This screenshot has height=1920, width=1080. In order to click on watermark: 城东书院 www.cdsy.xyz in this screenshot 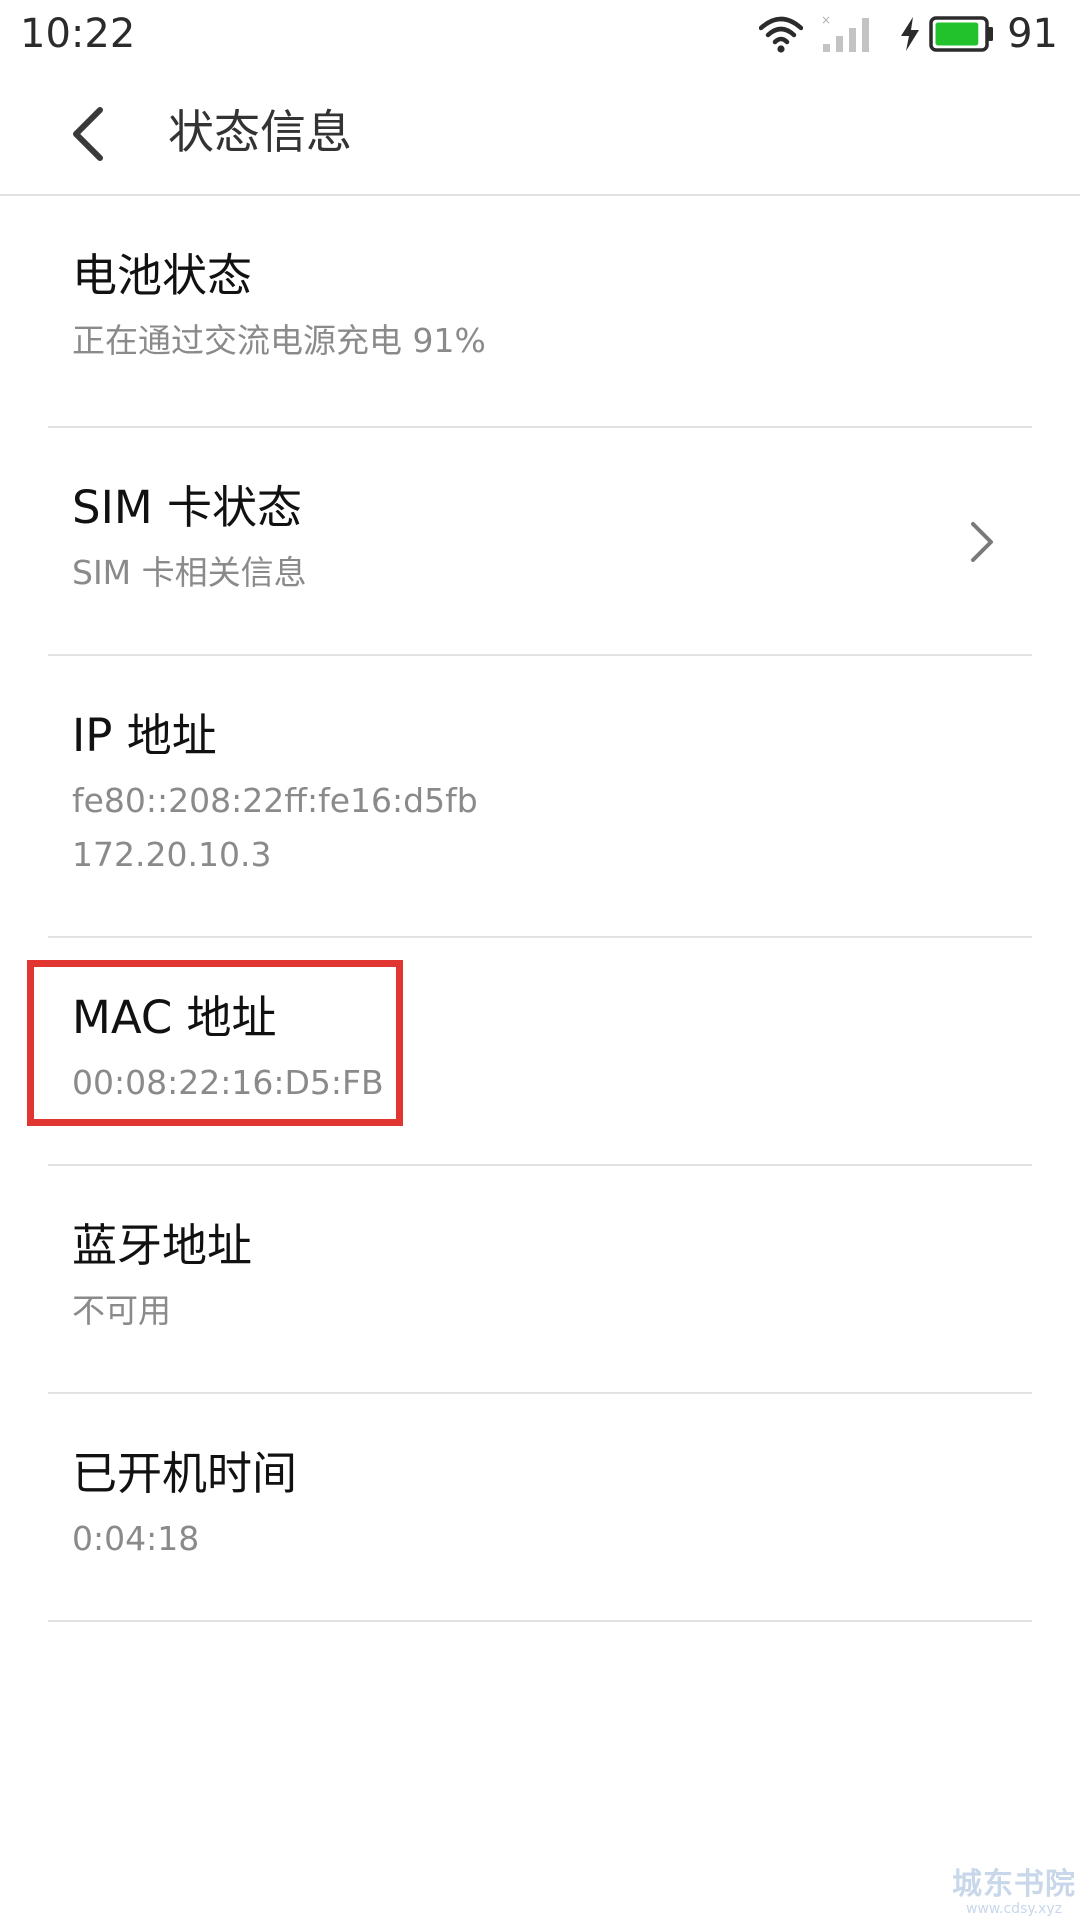, I will do `click(1014, 1892)`.